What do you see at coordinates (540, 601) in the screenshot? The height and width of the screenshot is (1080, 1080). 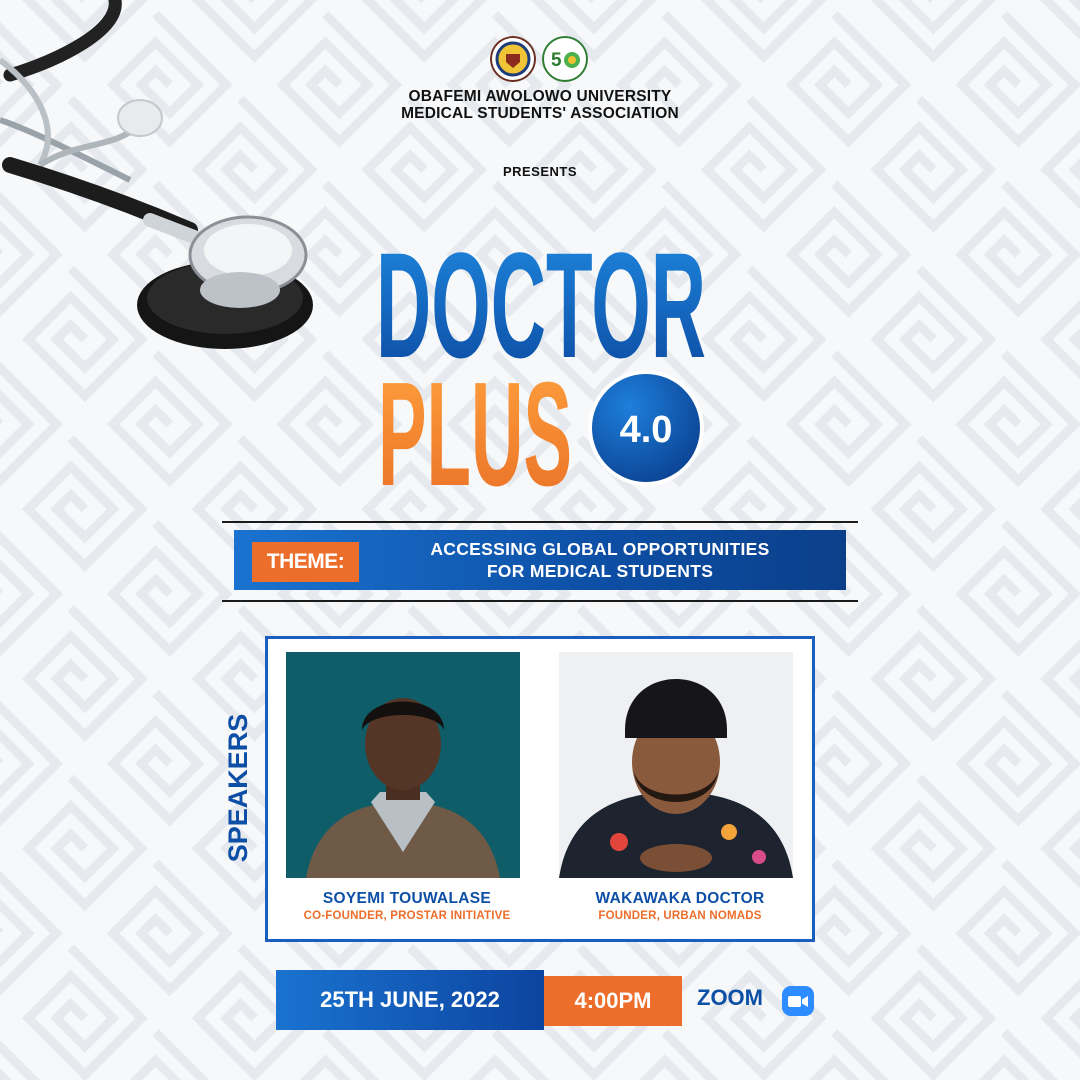 I see `theme-divider-bottom` at bounding box center [540, 601].